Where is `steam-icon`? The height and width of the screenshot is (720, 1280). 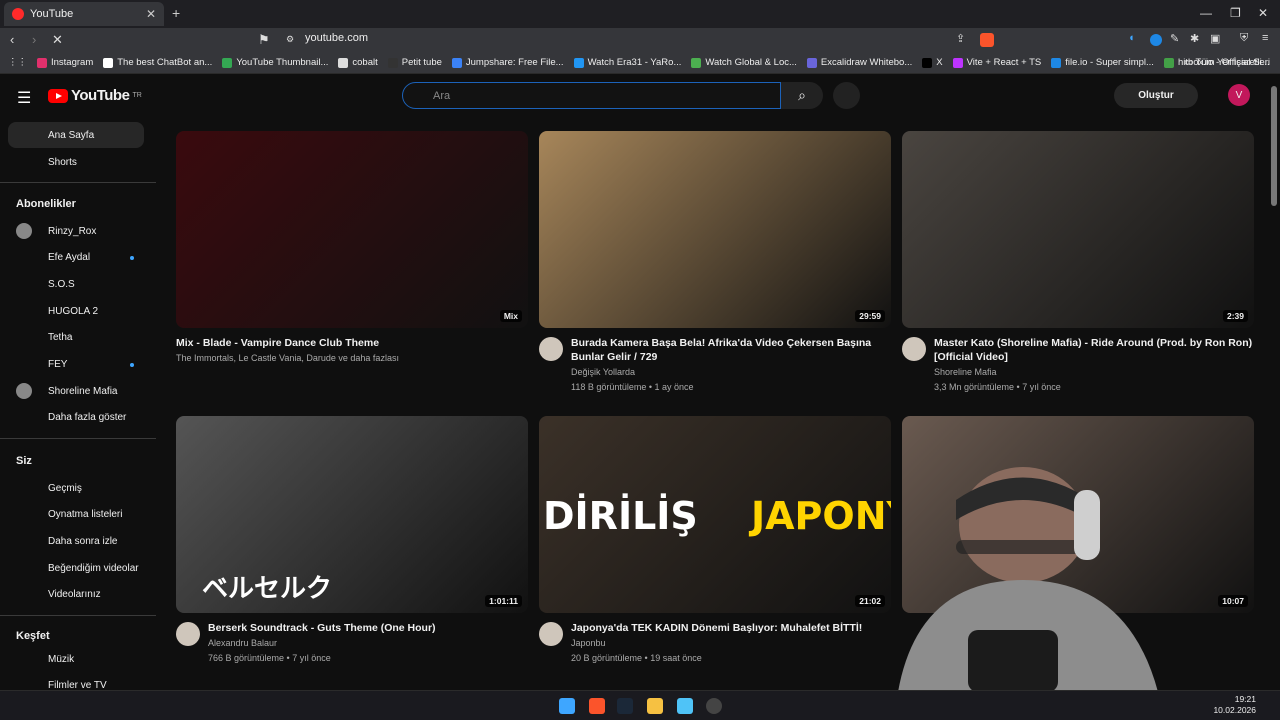 steam-icon is located at coordinates (625, 706).